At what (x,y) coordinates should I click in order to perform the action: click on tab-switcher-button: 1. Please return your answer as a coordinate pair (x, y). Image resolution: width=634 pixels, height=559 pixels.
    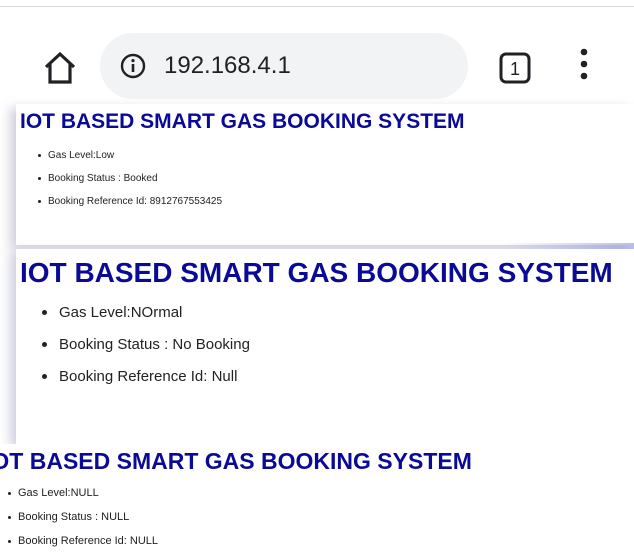
    Looking at the image, I should click on (515, 68).